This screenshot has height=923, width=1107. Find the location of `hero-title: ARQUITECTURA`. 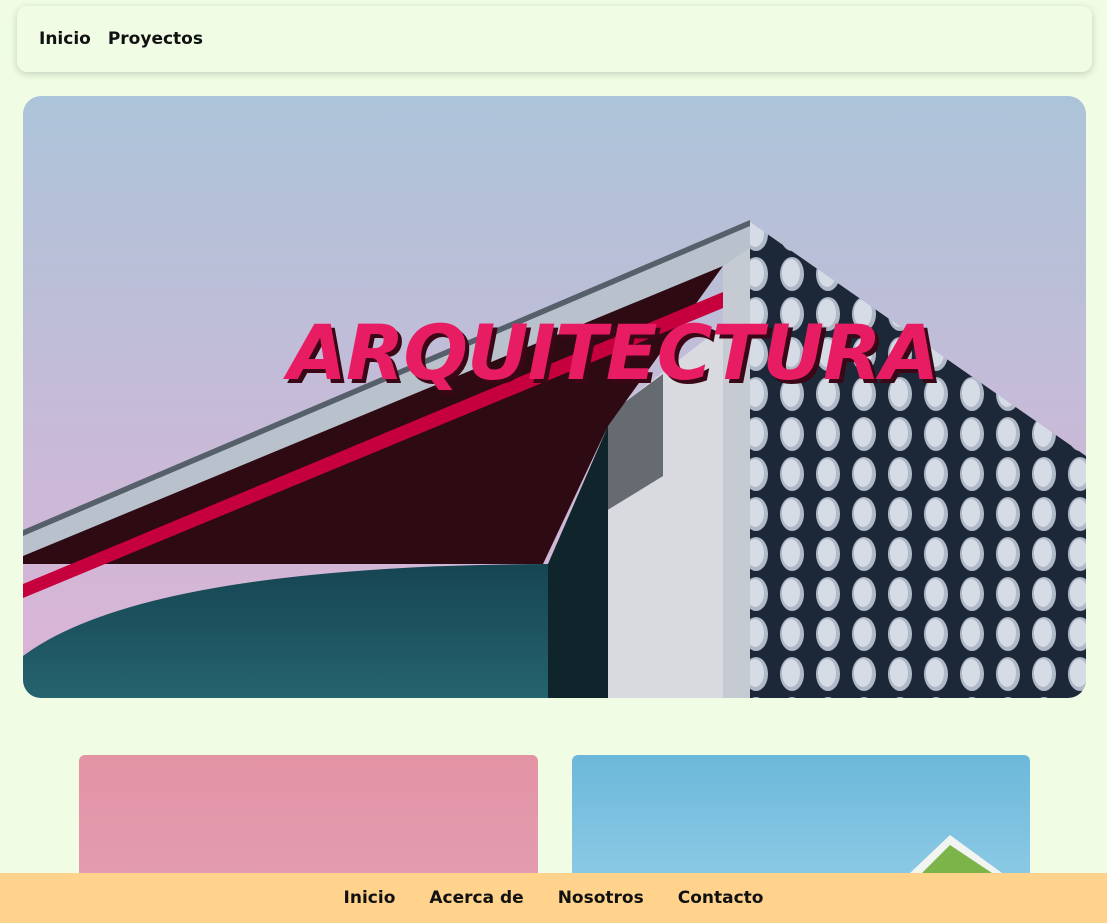

hero-title: ARQUITECTURA is located at coordinates (613, 352).